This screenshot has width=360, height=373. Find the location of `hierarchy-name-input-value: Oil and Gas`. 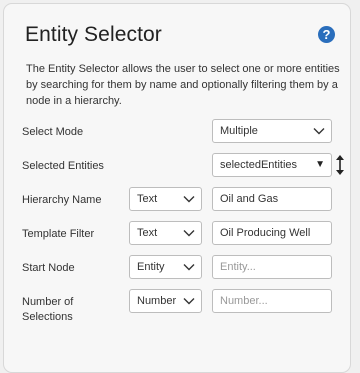

hierarchy-name-input-value: Oil and Gas is located at coordinates (249, 199).